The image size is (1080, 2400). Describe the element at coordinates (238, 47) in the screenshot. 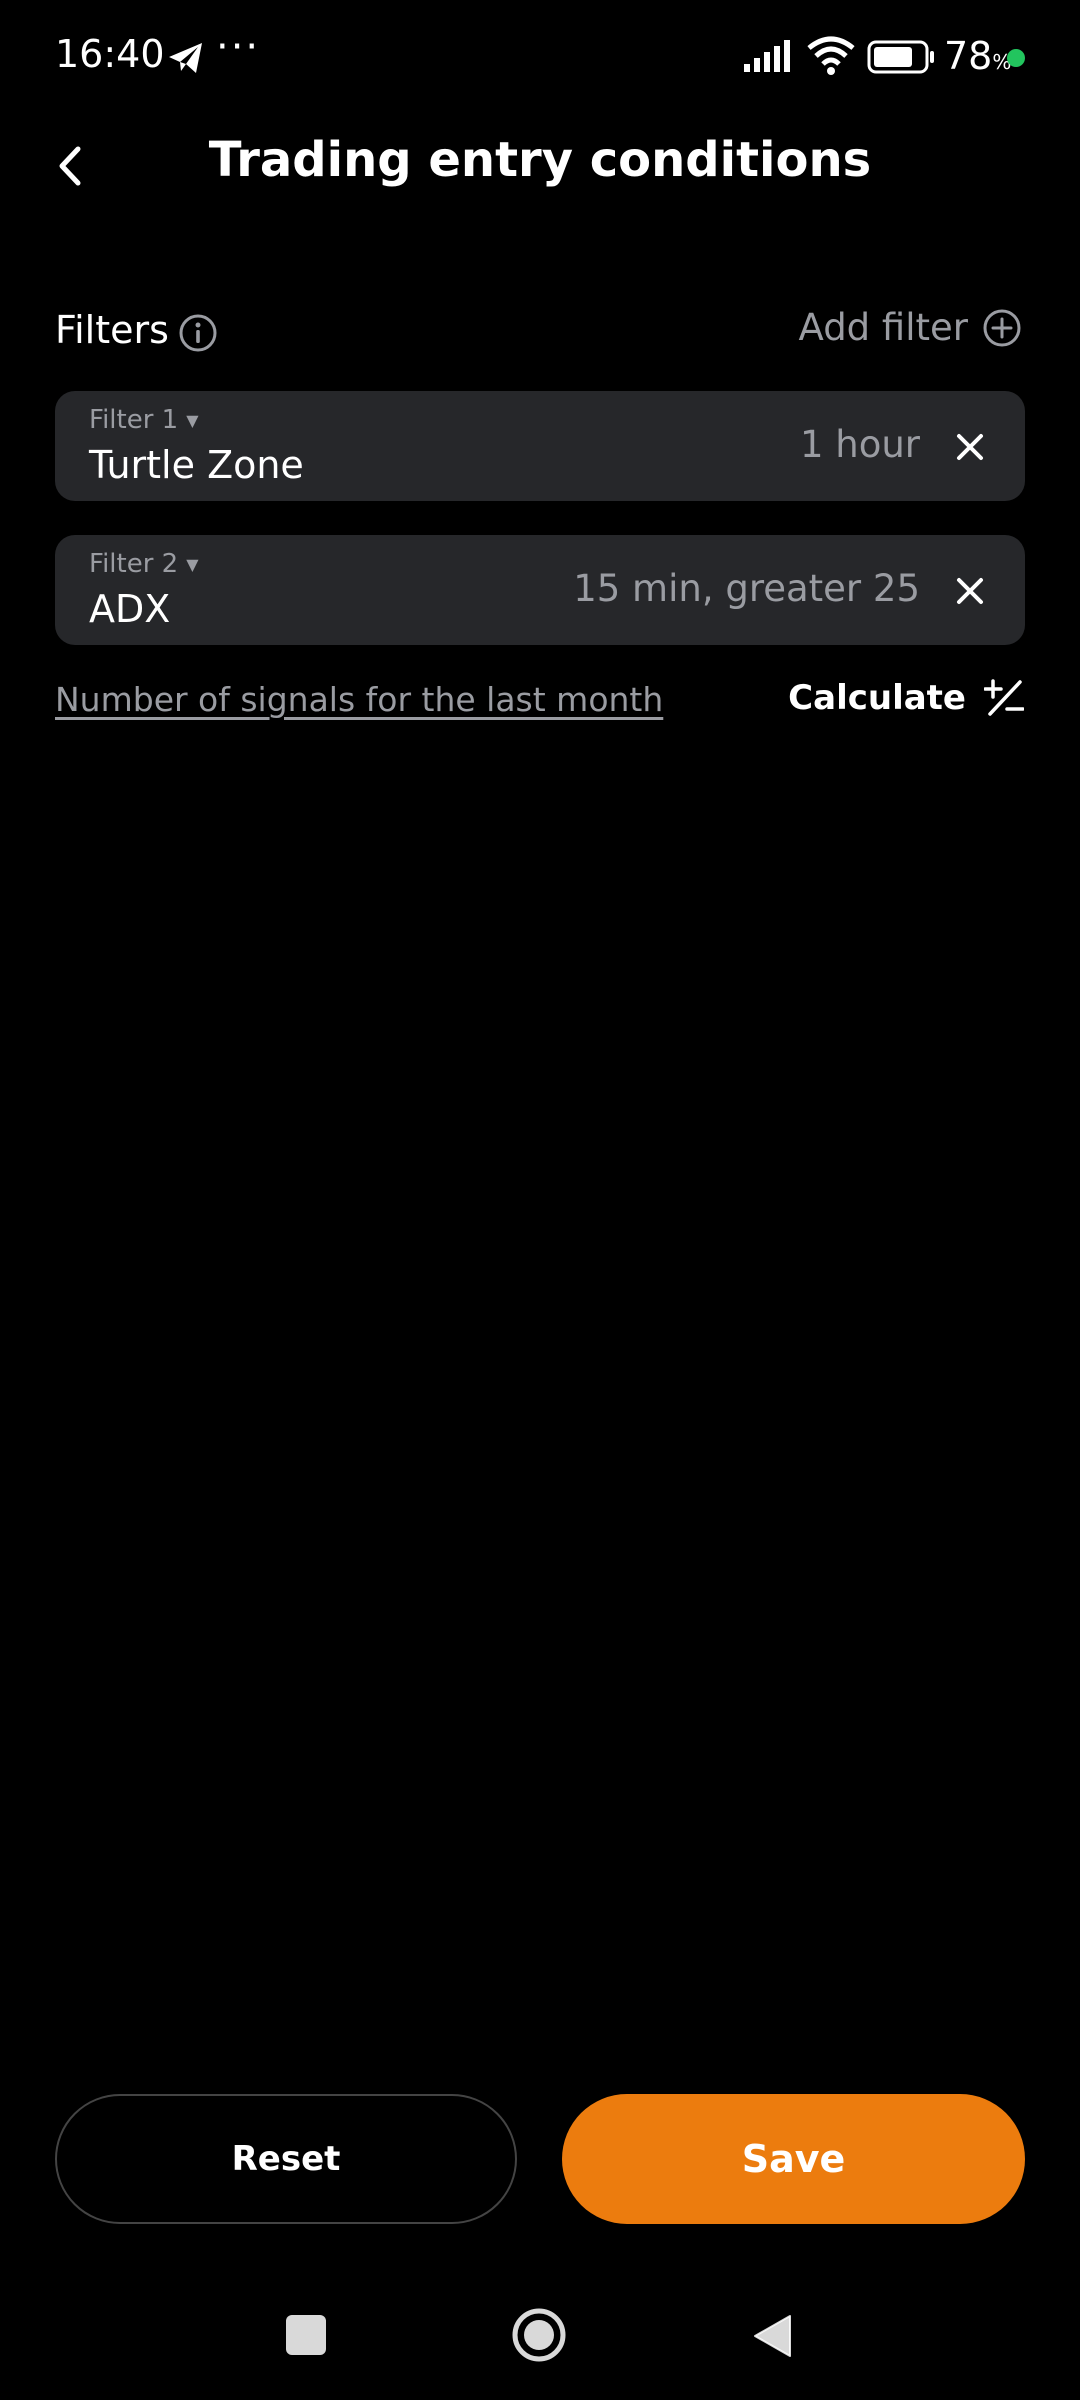

I see `more-notifications-icon: ···` at that location.